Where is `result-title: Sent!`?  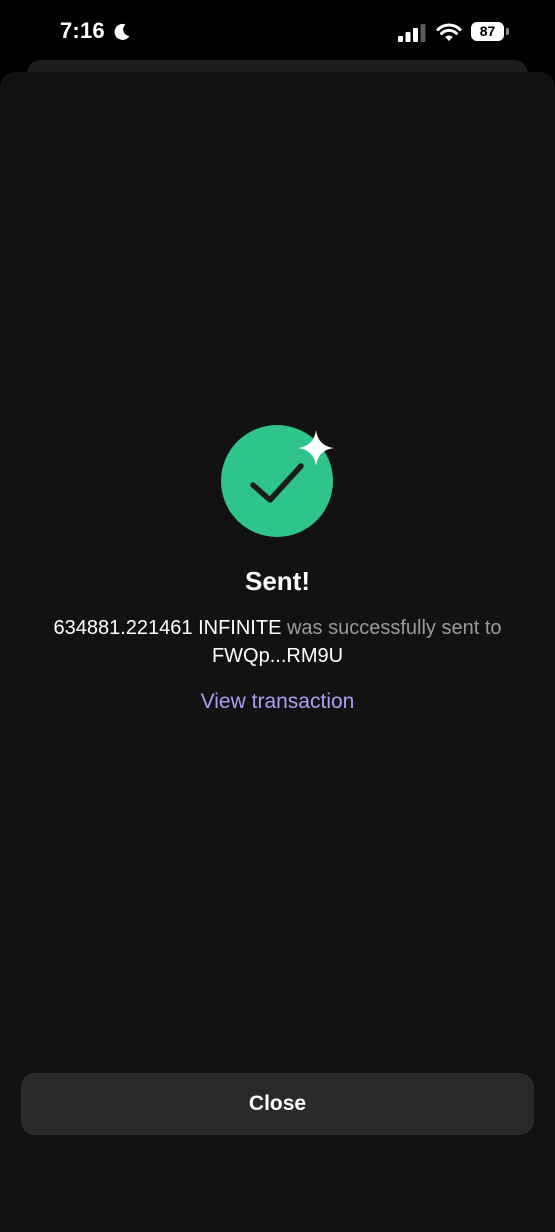 result-title: Sent! is located at coordinates (277, 581).